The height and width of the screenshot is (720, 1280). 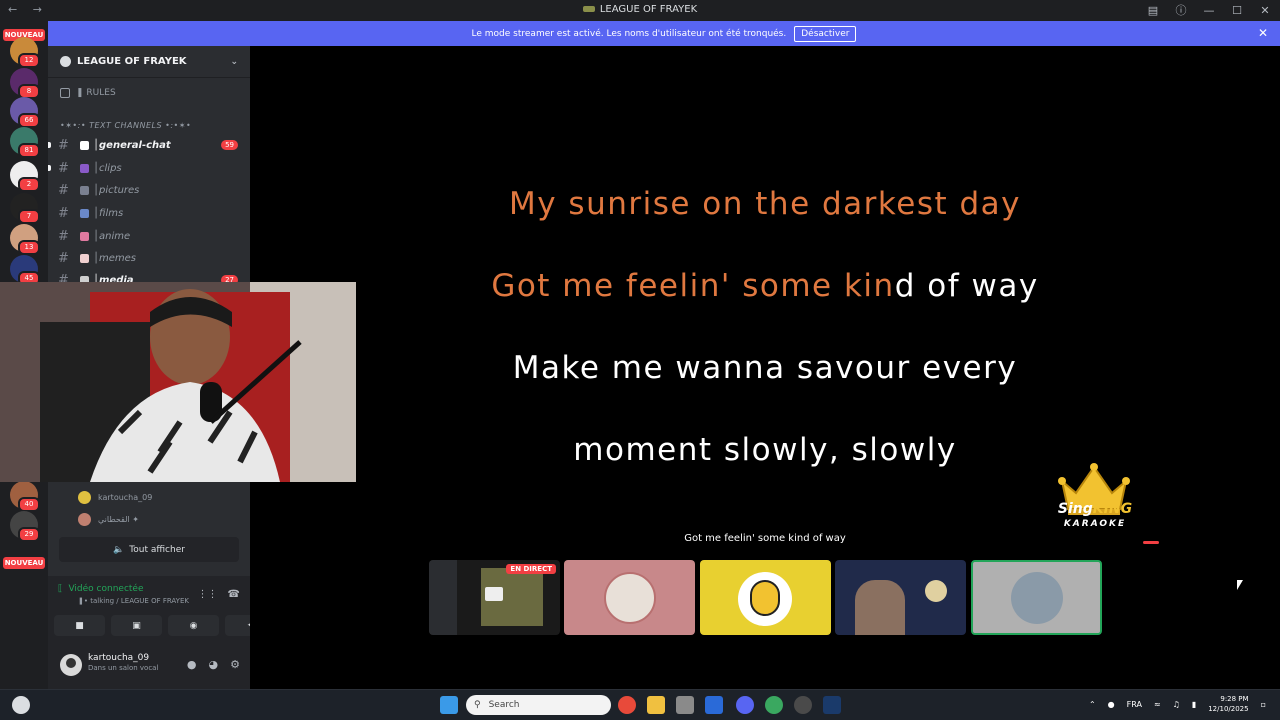 I want to click on close-icon: ✕, so click(x=1265, y=10).